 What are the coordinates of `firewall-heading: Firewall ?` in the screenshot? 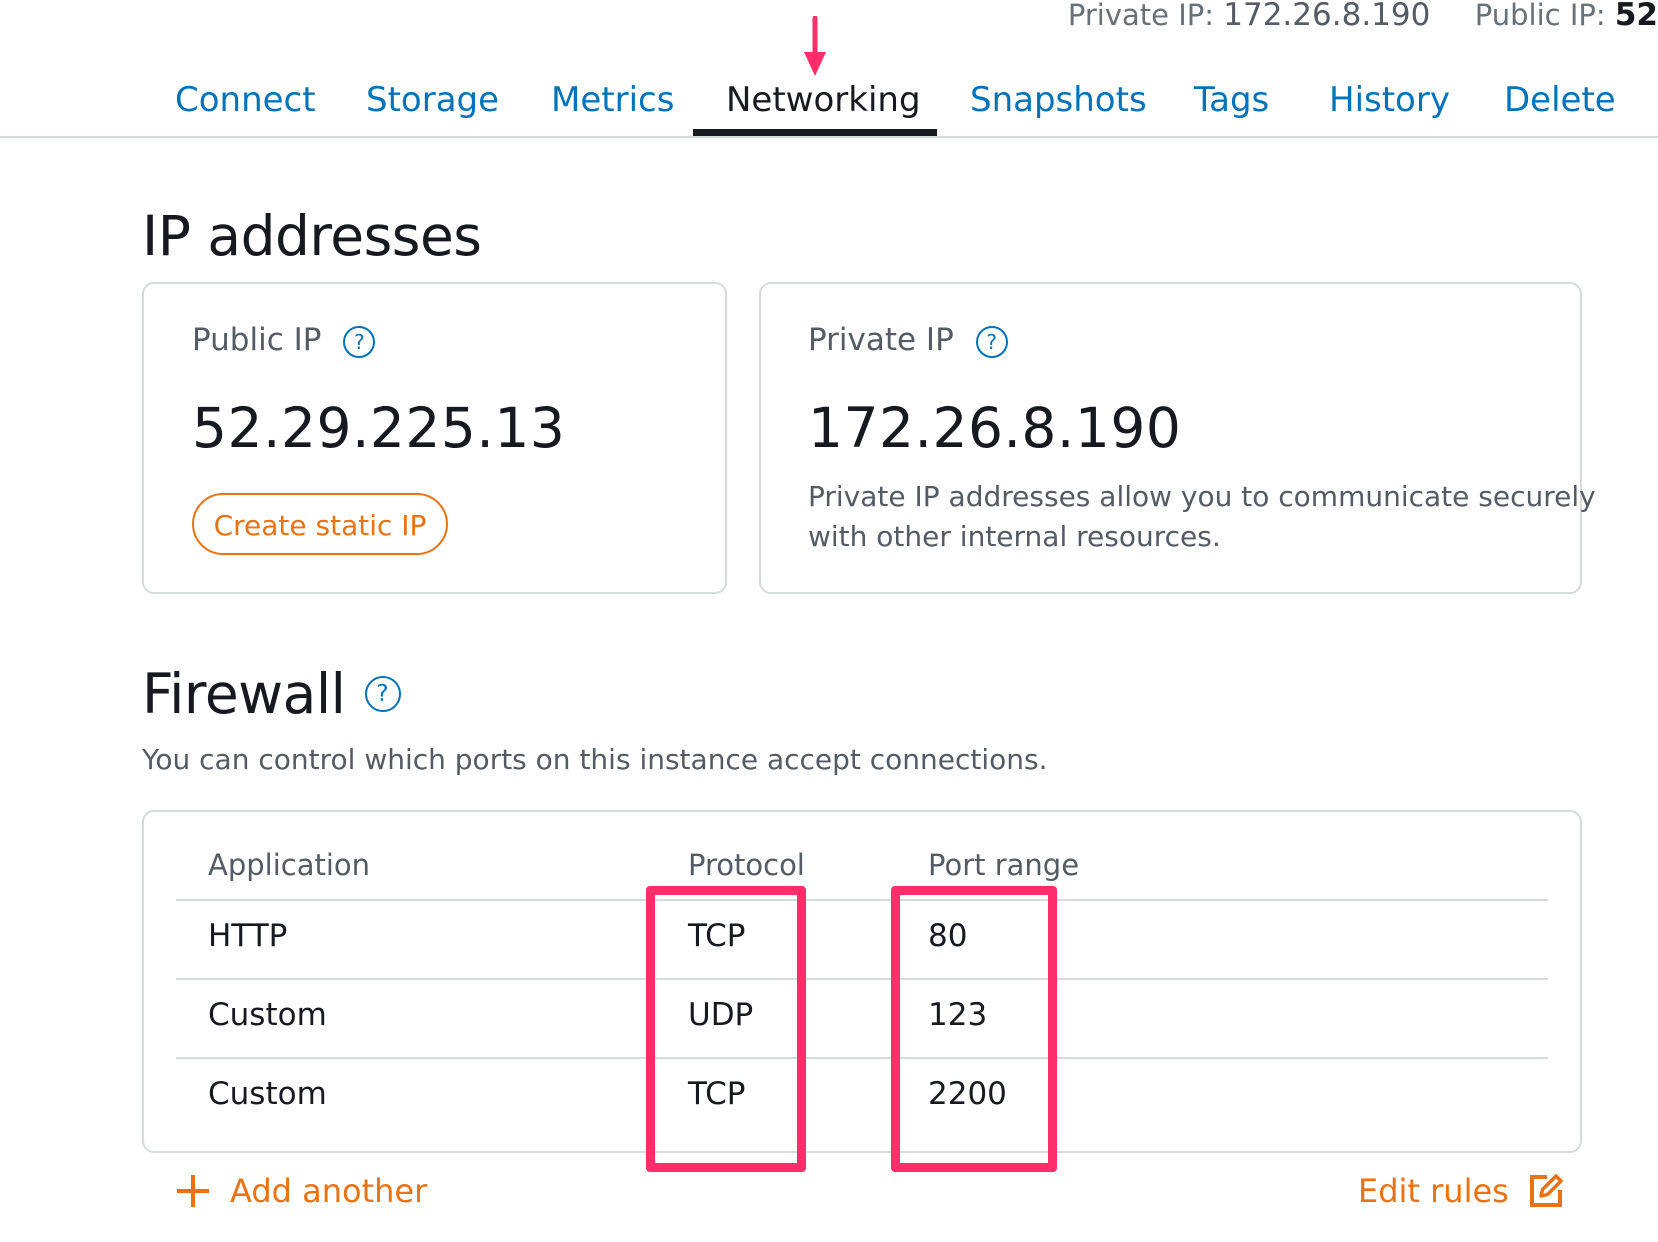 It's located at (271, 694).